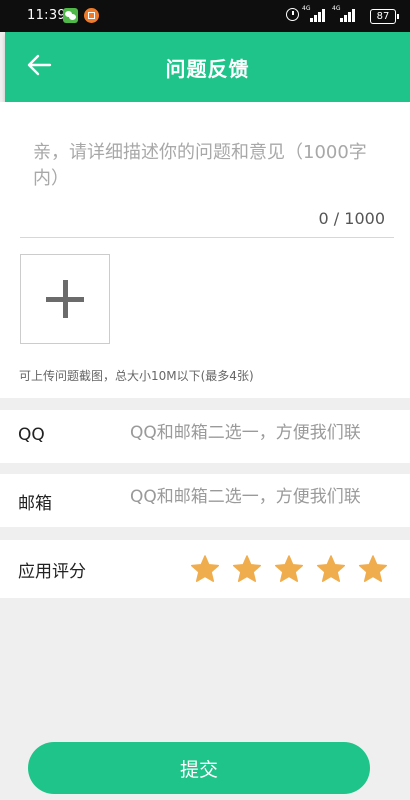  I want to click on divider, so click(207, 237).